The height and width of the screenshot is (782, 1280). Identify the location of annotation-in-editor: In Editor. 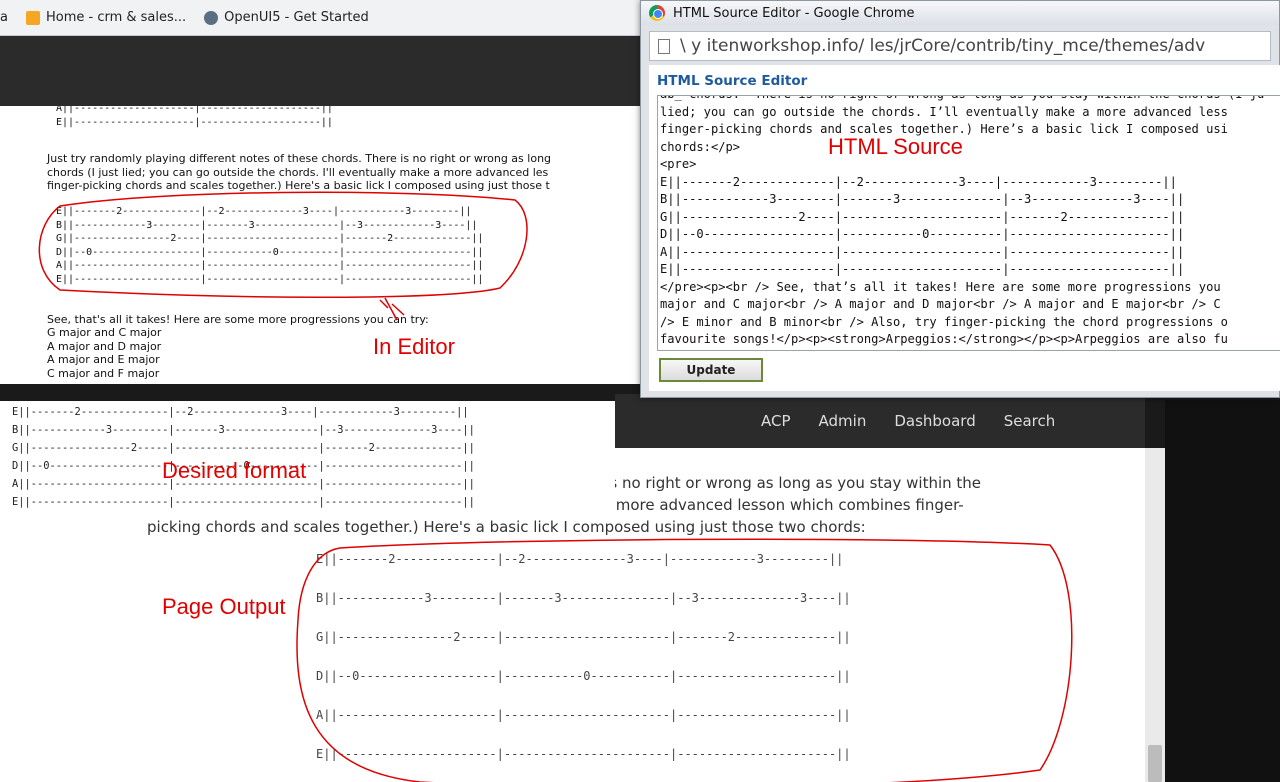
(414, 346).